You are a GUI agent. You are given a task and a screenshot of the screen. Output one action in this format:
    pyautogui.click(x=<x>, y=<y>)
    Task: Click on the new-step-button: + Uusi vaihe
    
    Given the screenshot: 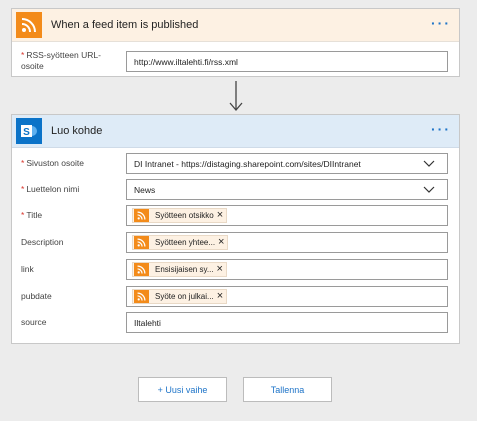 What is the action you would take?
    pyautogui.click(x=182, y=389)
    